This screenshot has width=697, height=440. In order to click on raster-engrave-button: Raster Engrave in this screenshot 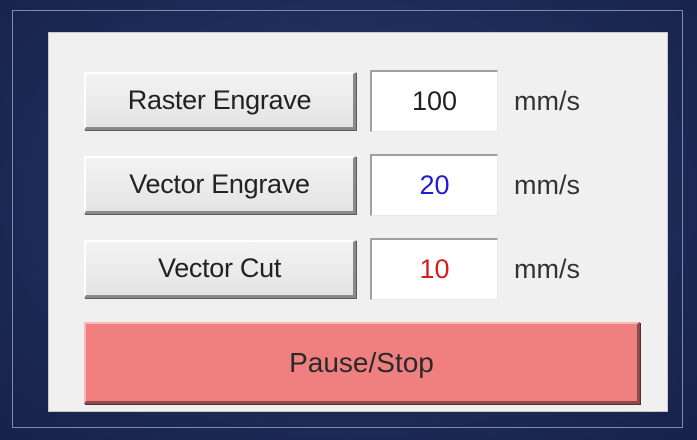, I will do `click(220, 101)`.